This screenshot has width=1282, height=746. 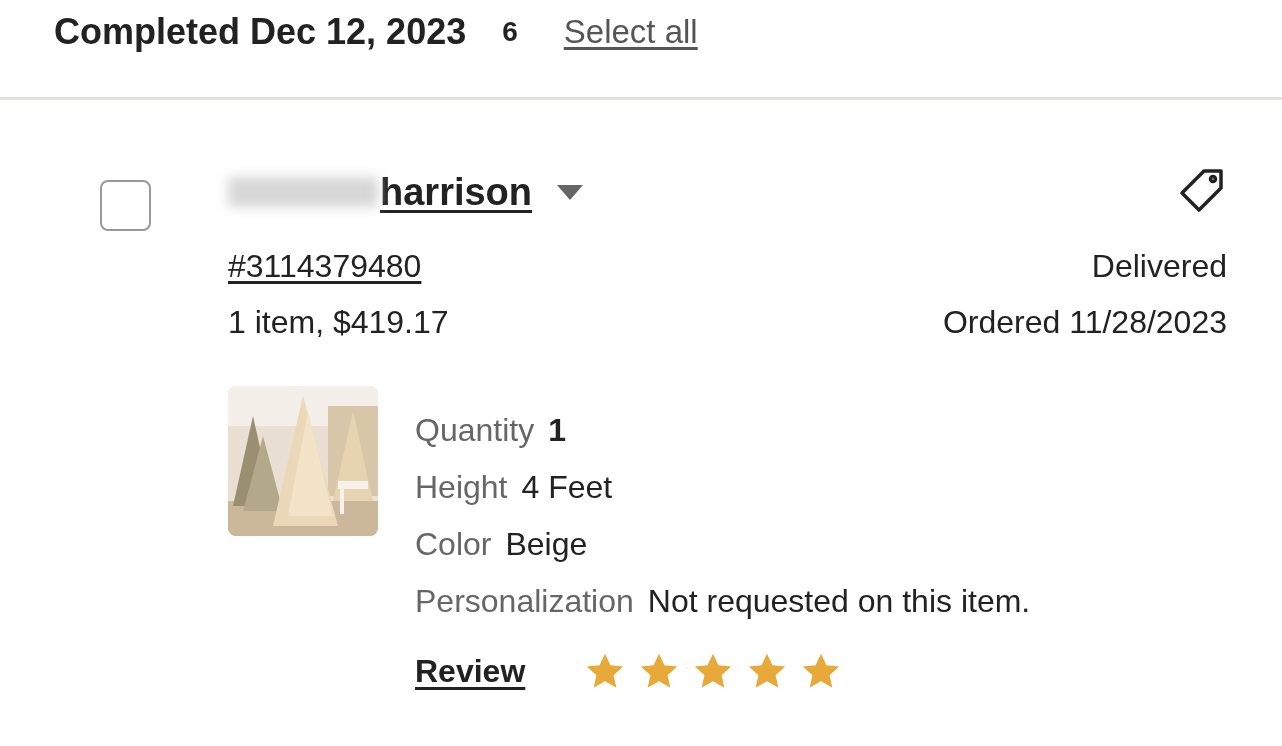 I want to click on detail-label: Height, so click(x=461, y=487).